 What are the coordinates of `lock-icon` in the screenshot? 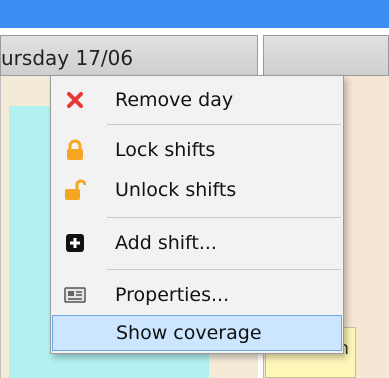 It's located at (75, 150).